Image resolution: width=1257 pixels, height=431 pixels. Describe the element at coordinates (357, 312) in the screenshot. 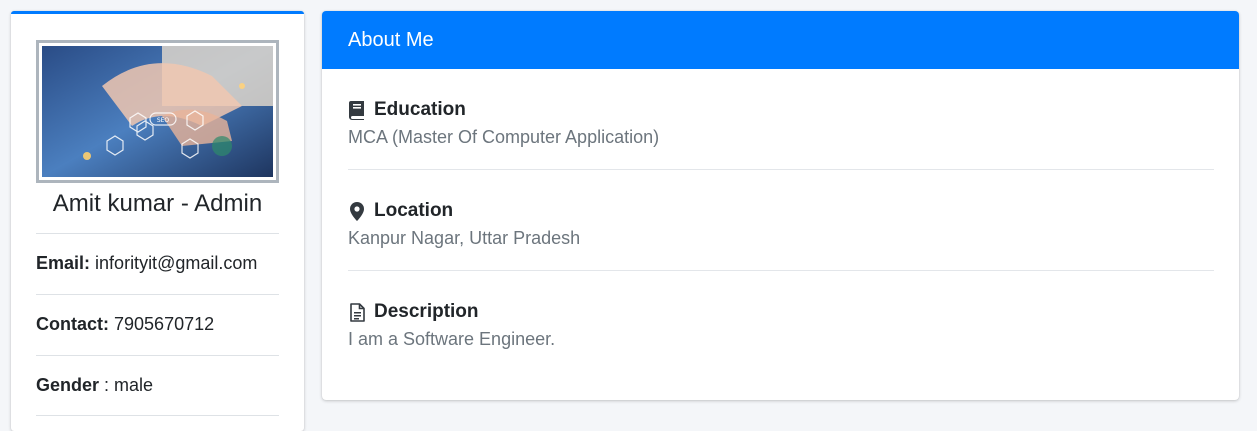

I see `file-text-icon` at that location.